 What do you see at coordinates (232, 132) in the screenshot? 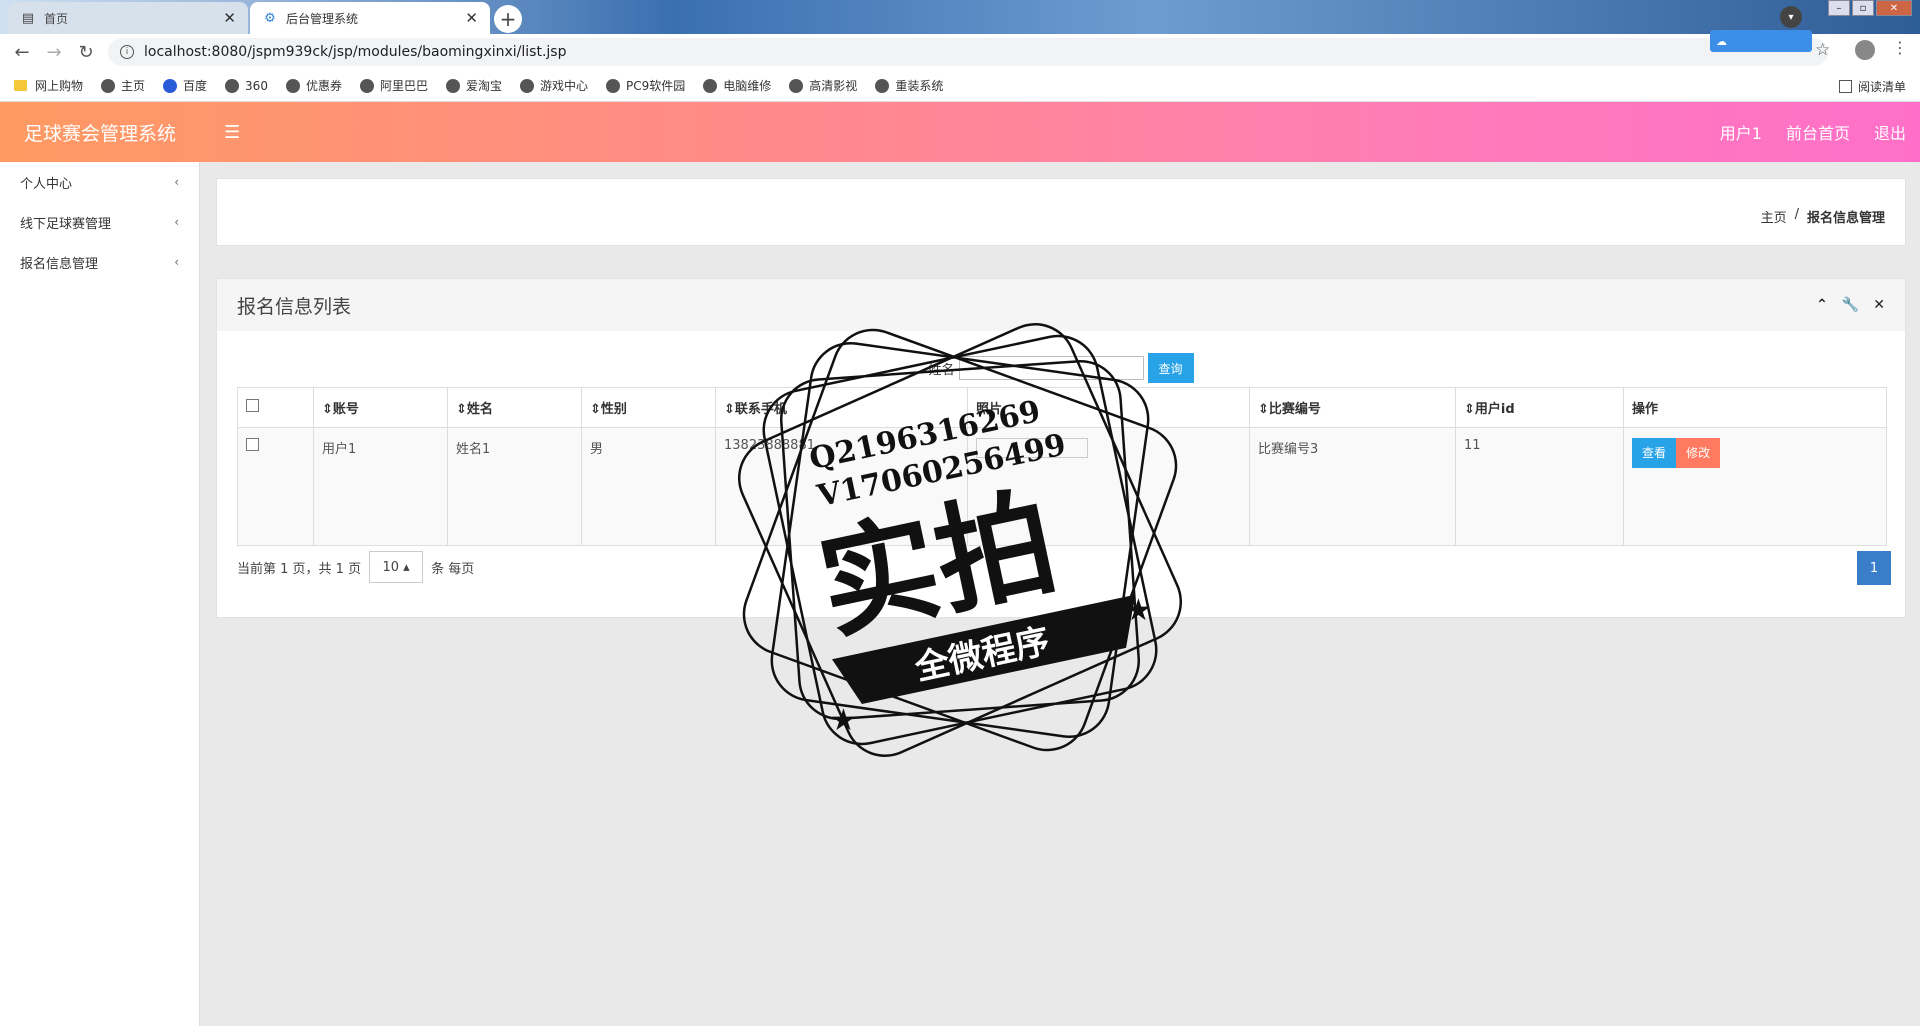
I see `hamburger-menu-icon: ☰` at bounding box center [232, 132].